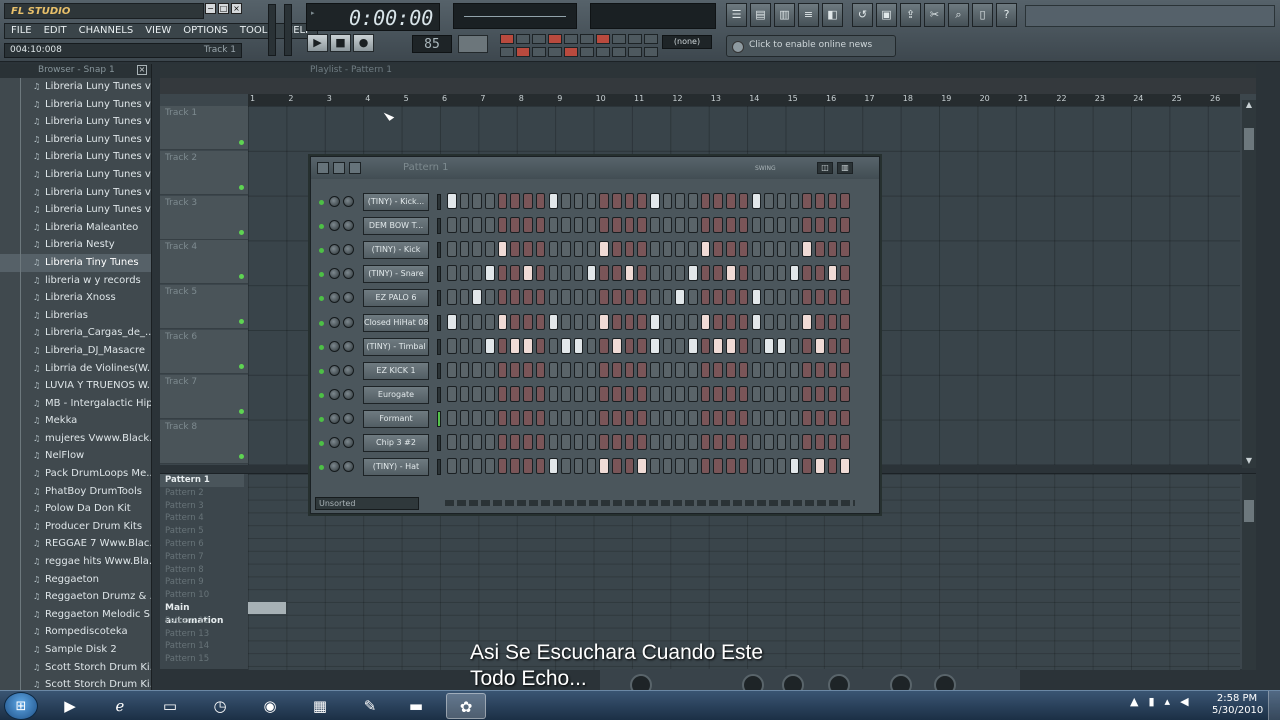 This screenshot has width=1280, height=720. What do you see at coordinates (348, 370) in the screenshot?
I see `channel-volume-knob` at bounding box center [348, 370].